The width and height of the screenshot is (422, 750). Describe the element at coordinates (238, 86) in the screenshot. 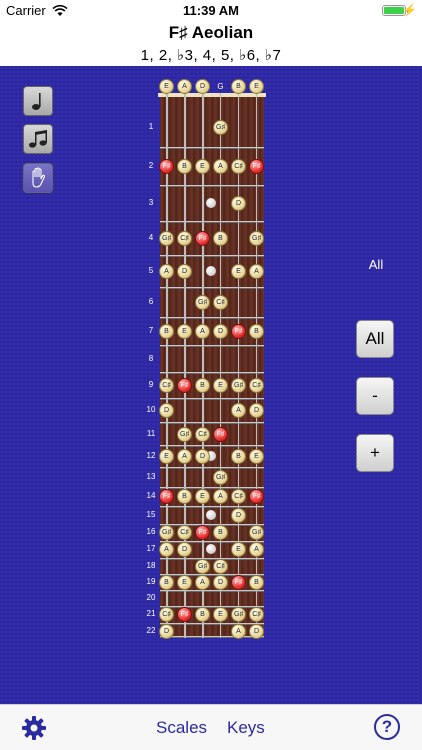

I see `open-string-note: B` at that location.